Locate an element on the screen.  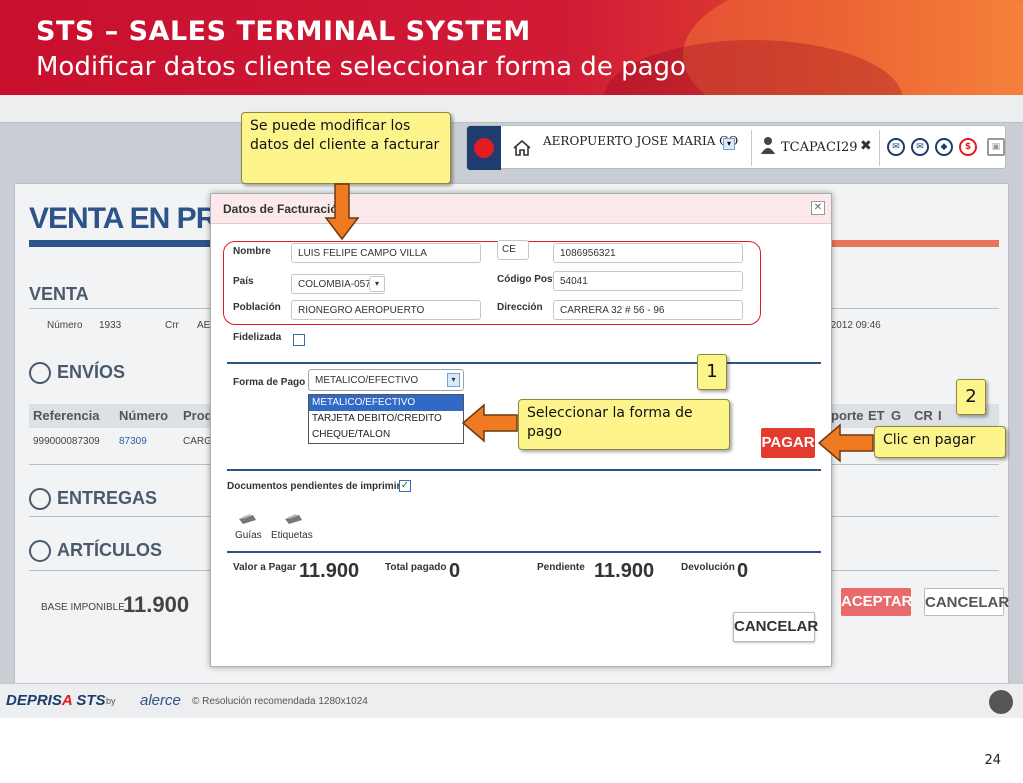
step-1-marker: 1 is located at coordinates (712, 372).